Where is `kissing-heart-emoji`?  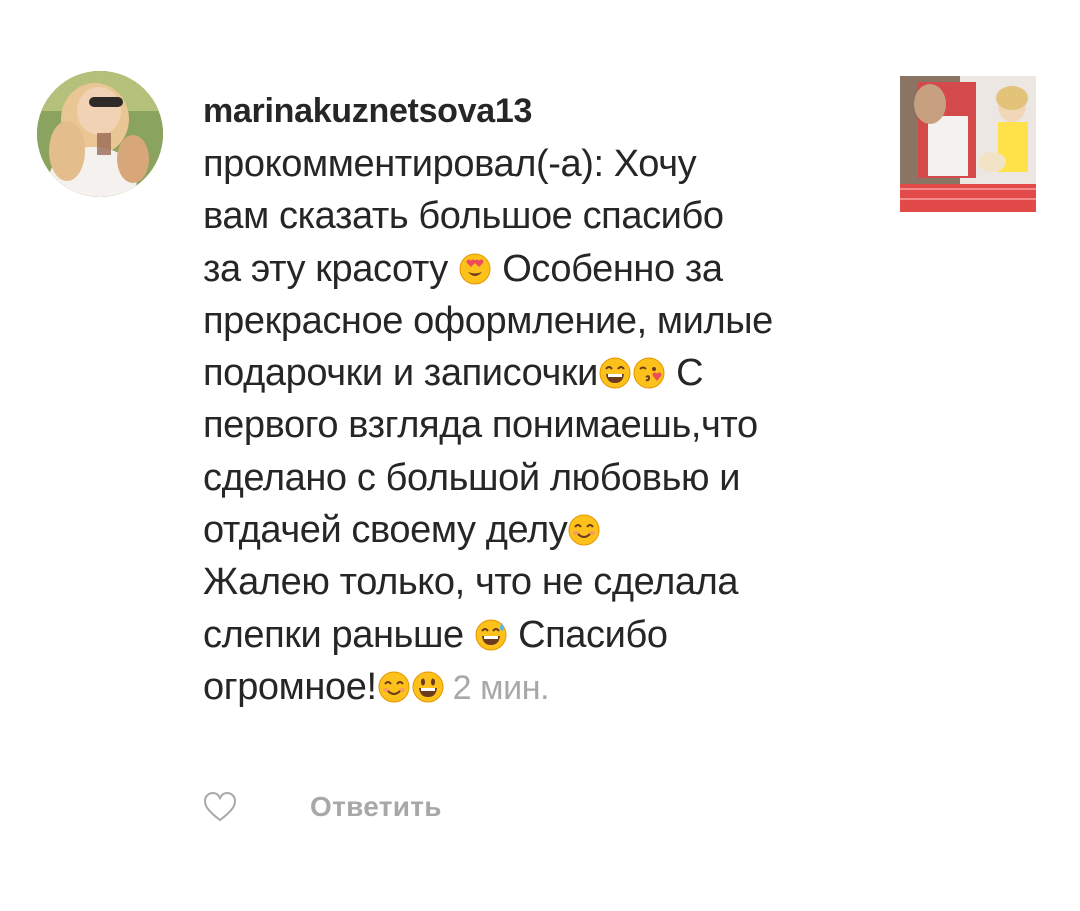
kissing-heart-emoji is located at coordinates (649, 373).